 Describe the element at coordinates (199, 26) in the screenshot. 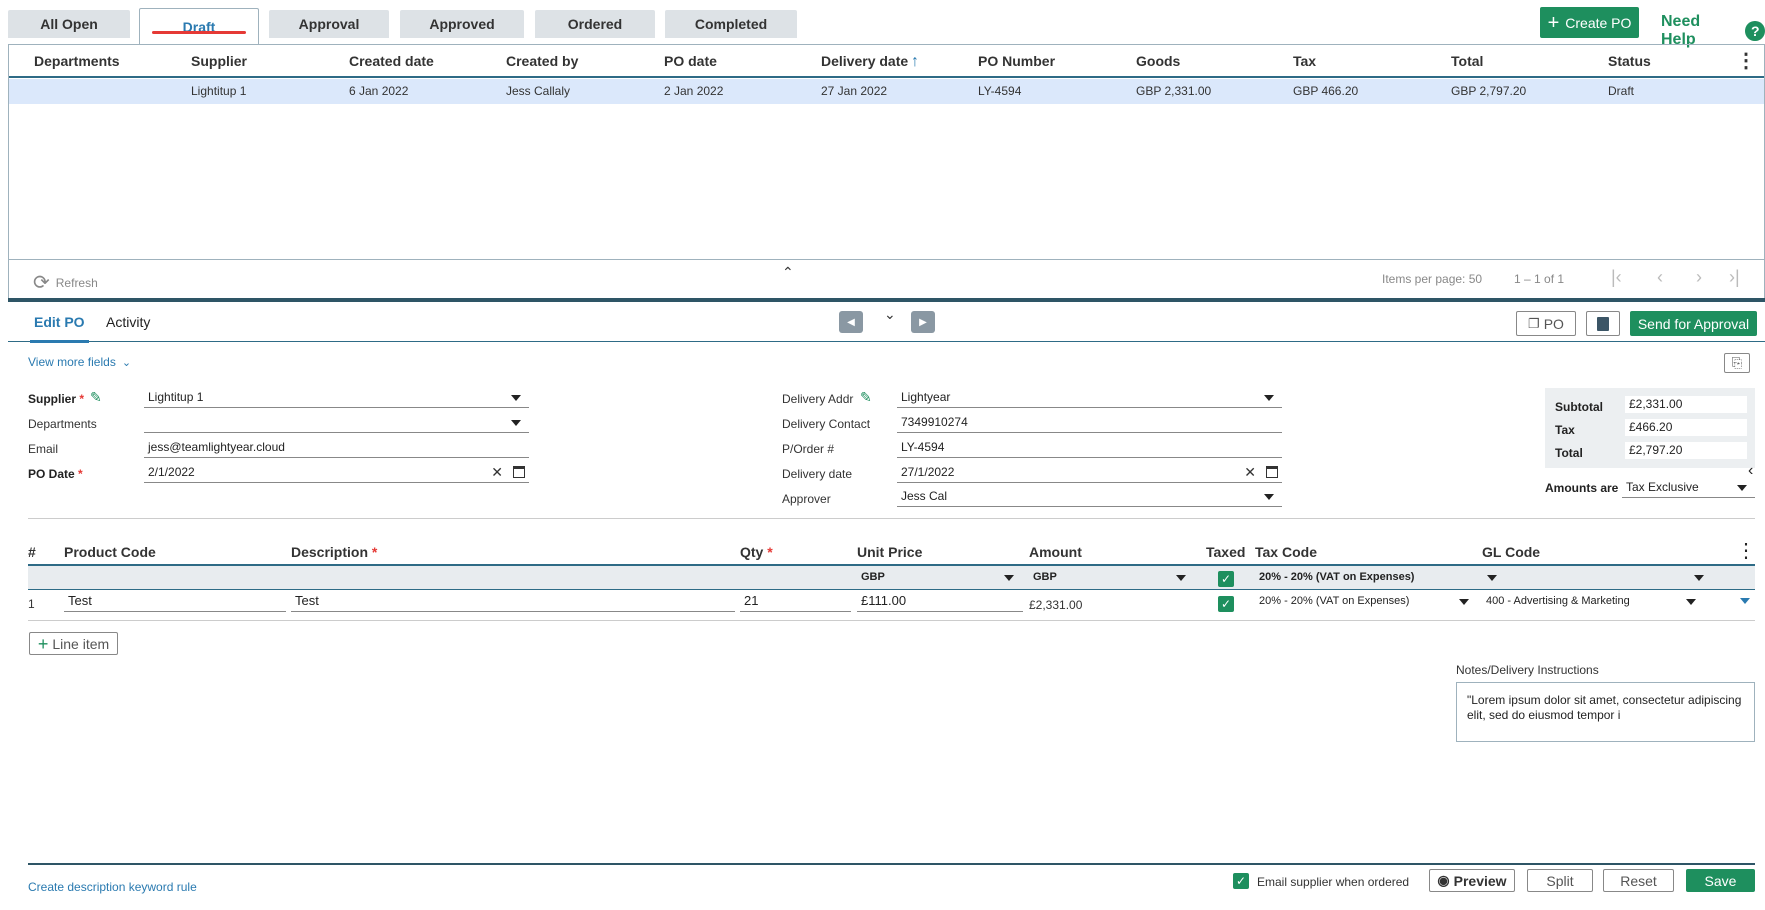

I see `tab-draft: Draft` at that location.